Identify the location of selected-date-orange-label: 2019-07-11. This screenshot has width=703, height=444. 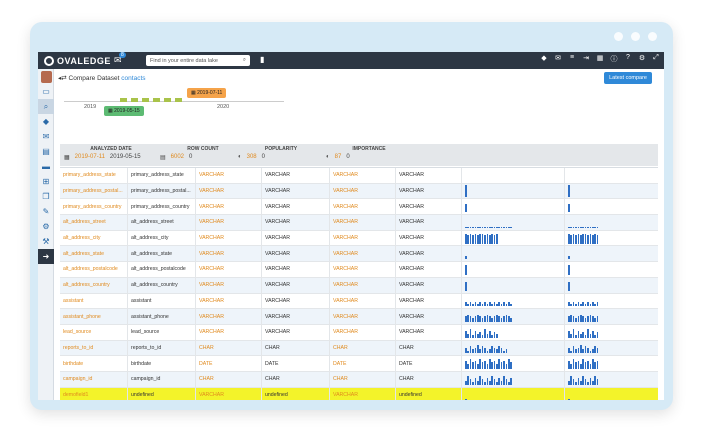
(210, 93).